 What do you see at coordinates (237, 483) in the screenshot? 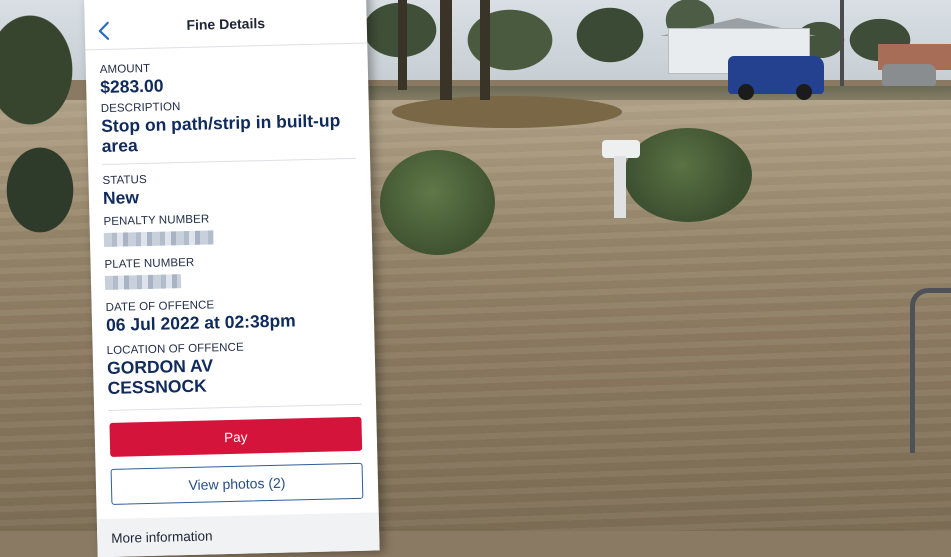
I see `view-photos-button: View photos (2)` at bounding box center [237, 483].